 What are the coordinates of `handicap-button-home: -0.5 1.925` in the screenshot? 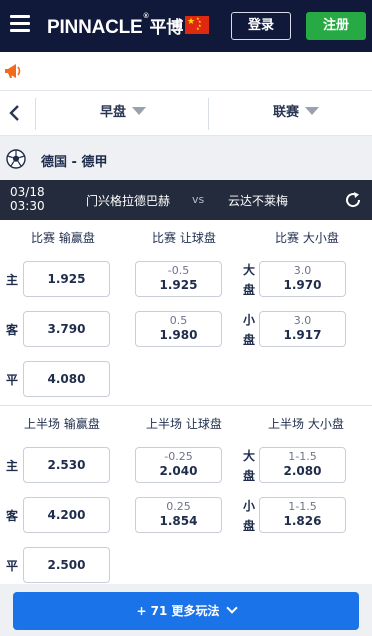 It's located at (178, 279).